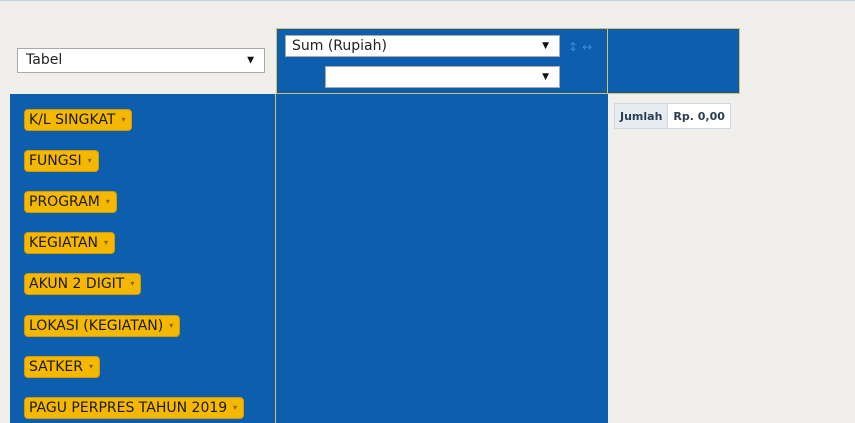 The width and height of the screenshot is (855, 423). Describe the element at coordinates (427, 0) in the screenshot. I see `top-divider` at that location.